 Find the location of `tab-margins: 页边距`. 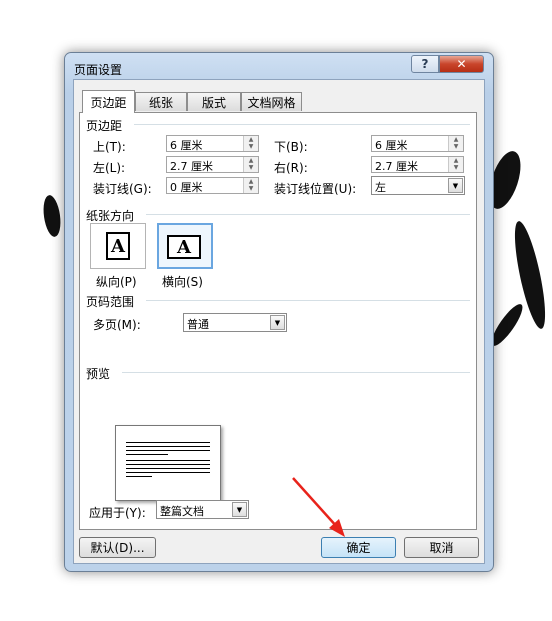

tab-margins: 页边距 is located at coordinates (108, 101).